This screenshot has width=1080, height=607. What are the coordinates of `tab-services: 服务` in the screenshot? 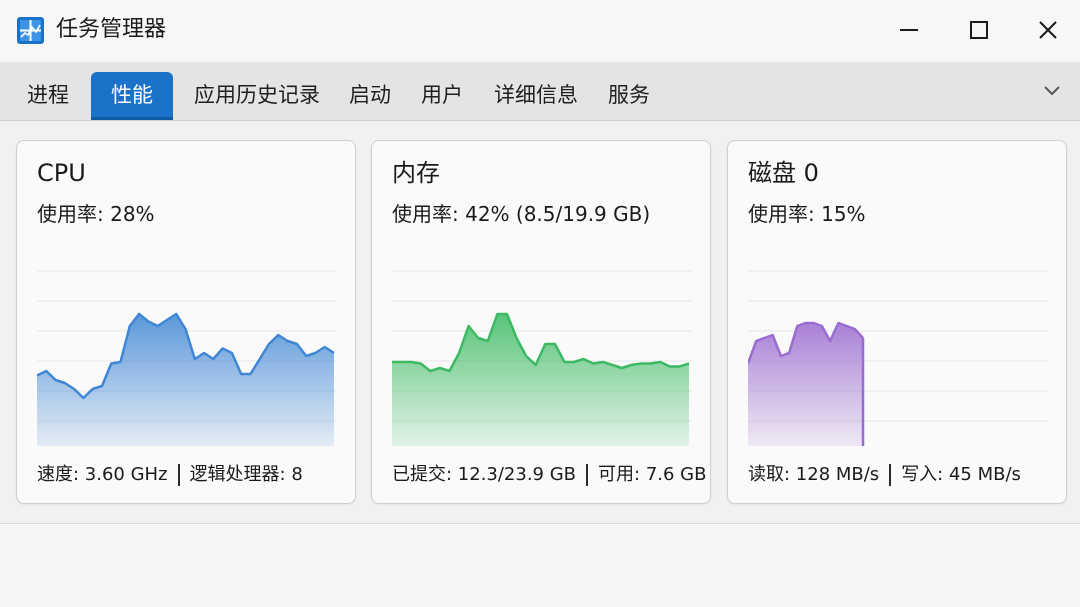 It's located at (629, 96).